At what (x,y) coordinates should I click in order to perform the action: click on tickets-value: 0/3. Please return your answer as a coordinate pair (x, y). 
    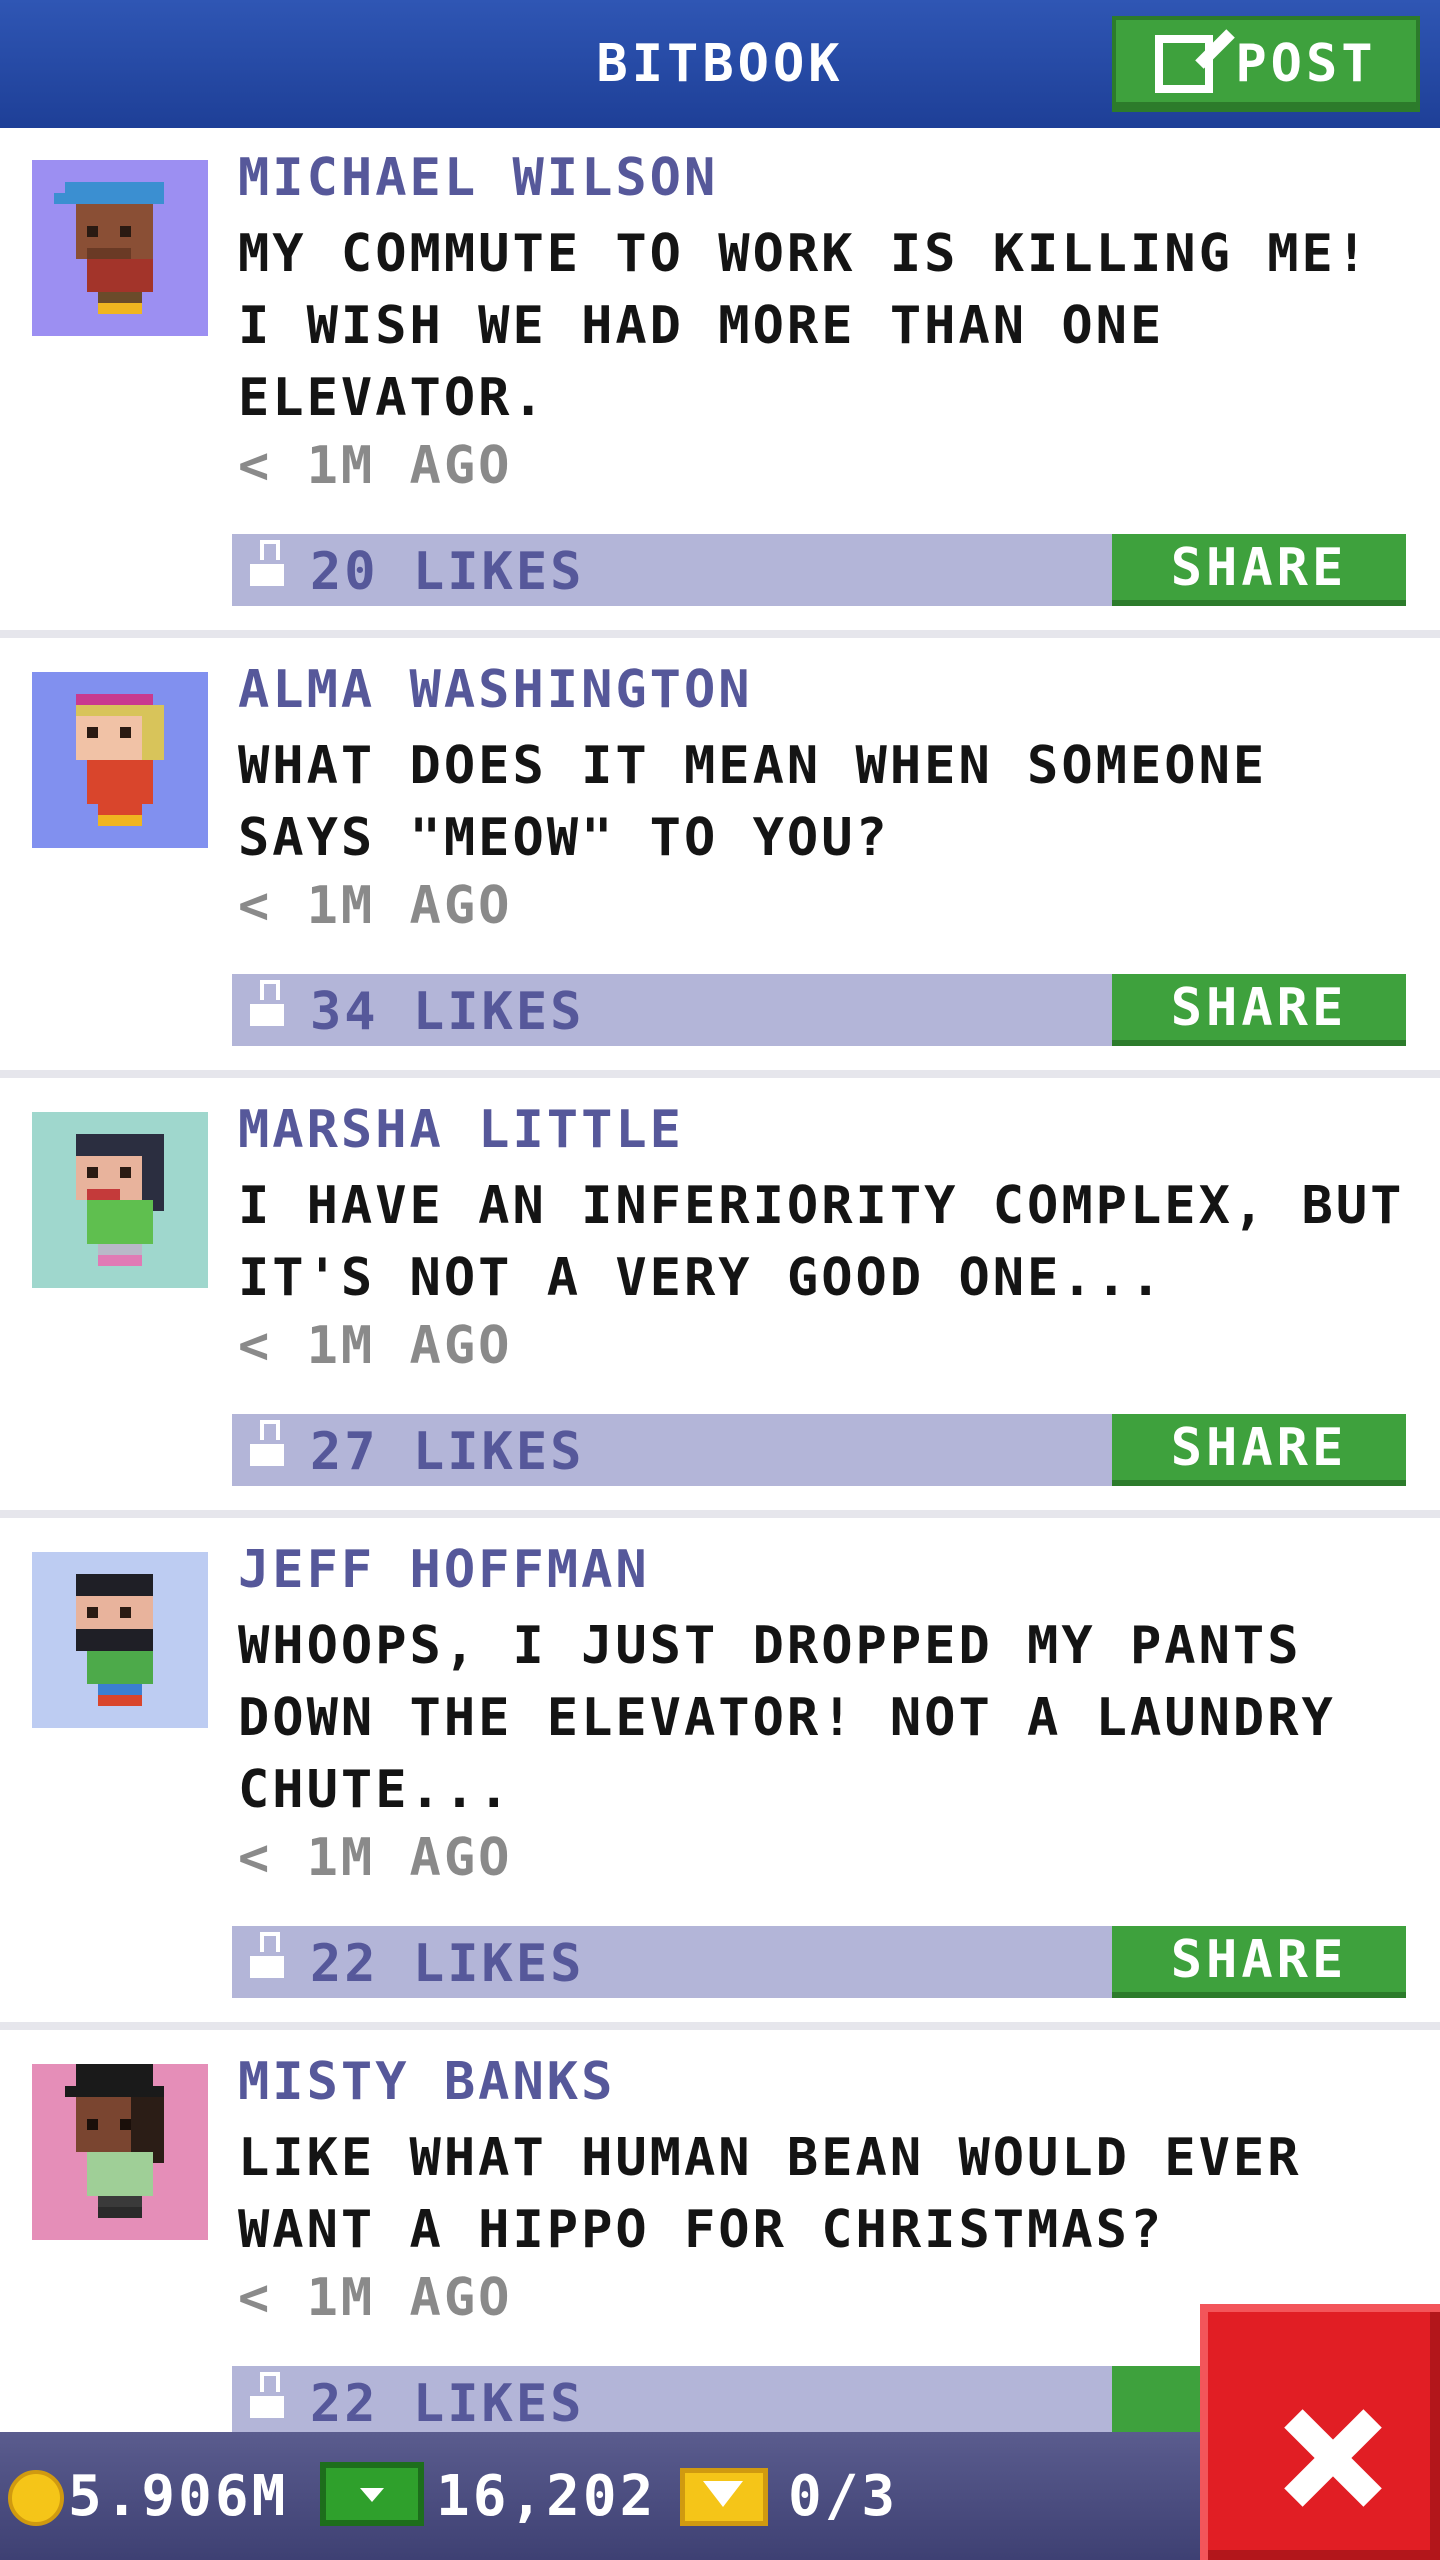
    Looking at the image, I should click on (843, 2496).